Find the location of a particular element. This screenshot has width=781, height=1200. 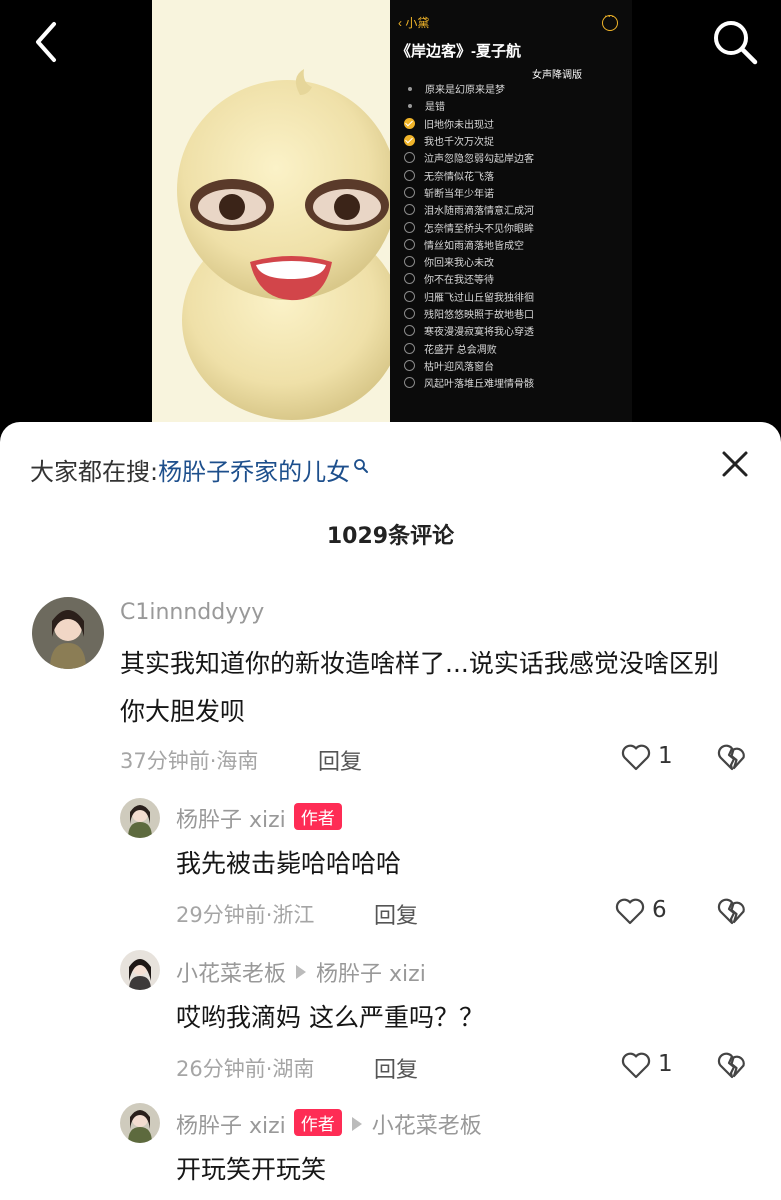

suggestion-query-link: 杨肸子乔家的儿女 is located at coordinates (254, 472).